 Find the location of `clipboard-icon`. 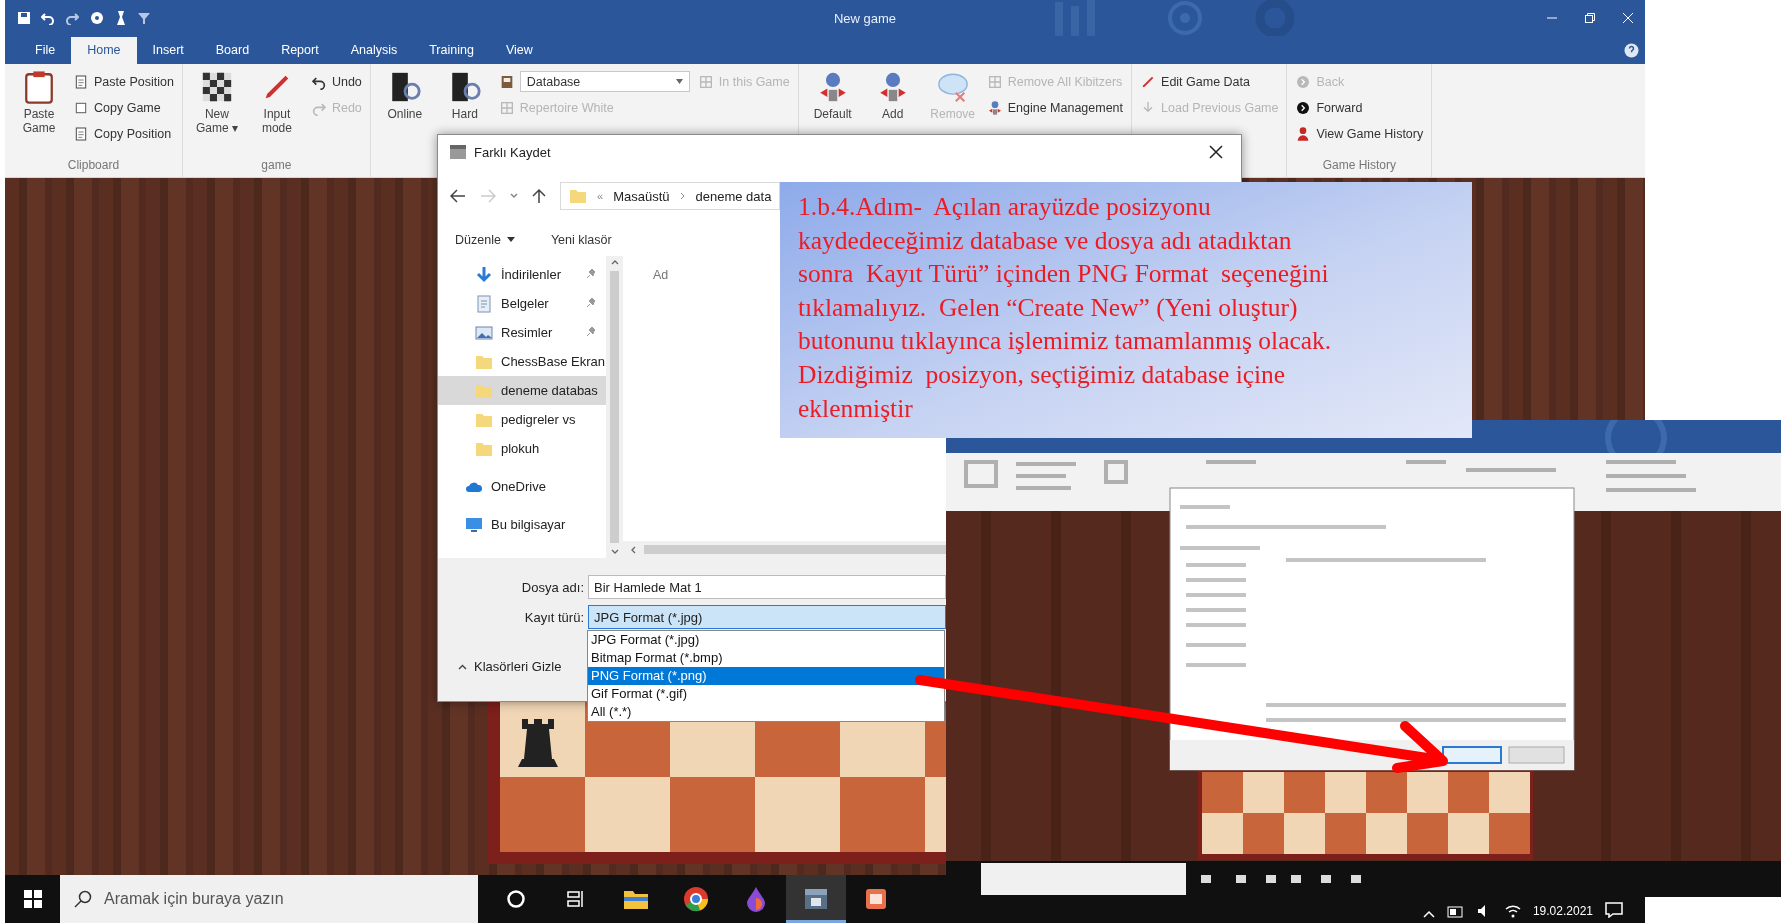

clipboard-icon is located at coordinates (39, 87).